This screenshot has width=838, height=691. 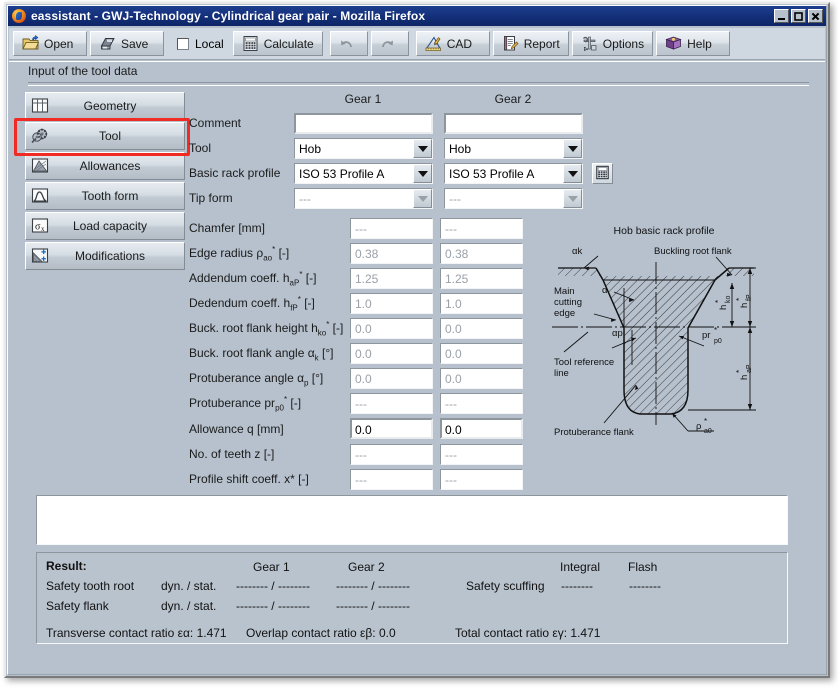 I want to click on sidebar-item-allowances: Allowances, so click(x=105, y=166).